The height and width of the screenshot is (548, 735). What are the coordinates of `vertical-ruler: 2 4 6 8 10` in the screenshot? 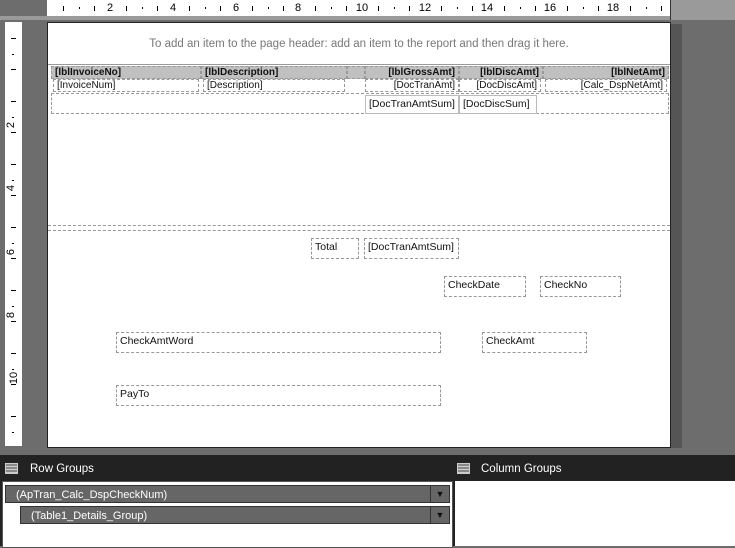 It's located at (13, 234).